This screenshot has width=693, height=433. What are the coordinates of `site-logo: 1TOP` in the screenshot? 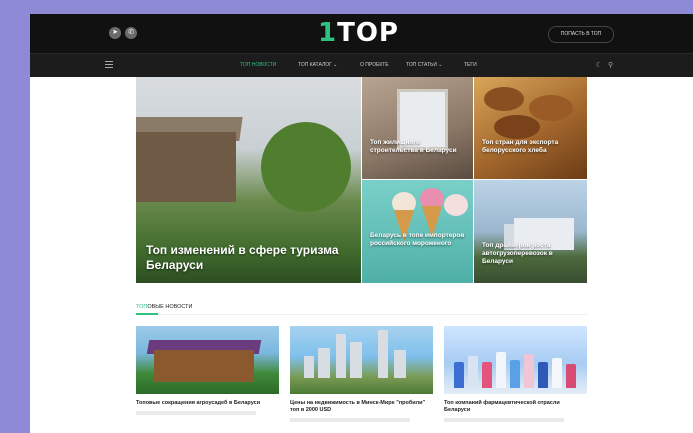 It's located at (358, 33).